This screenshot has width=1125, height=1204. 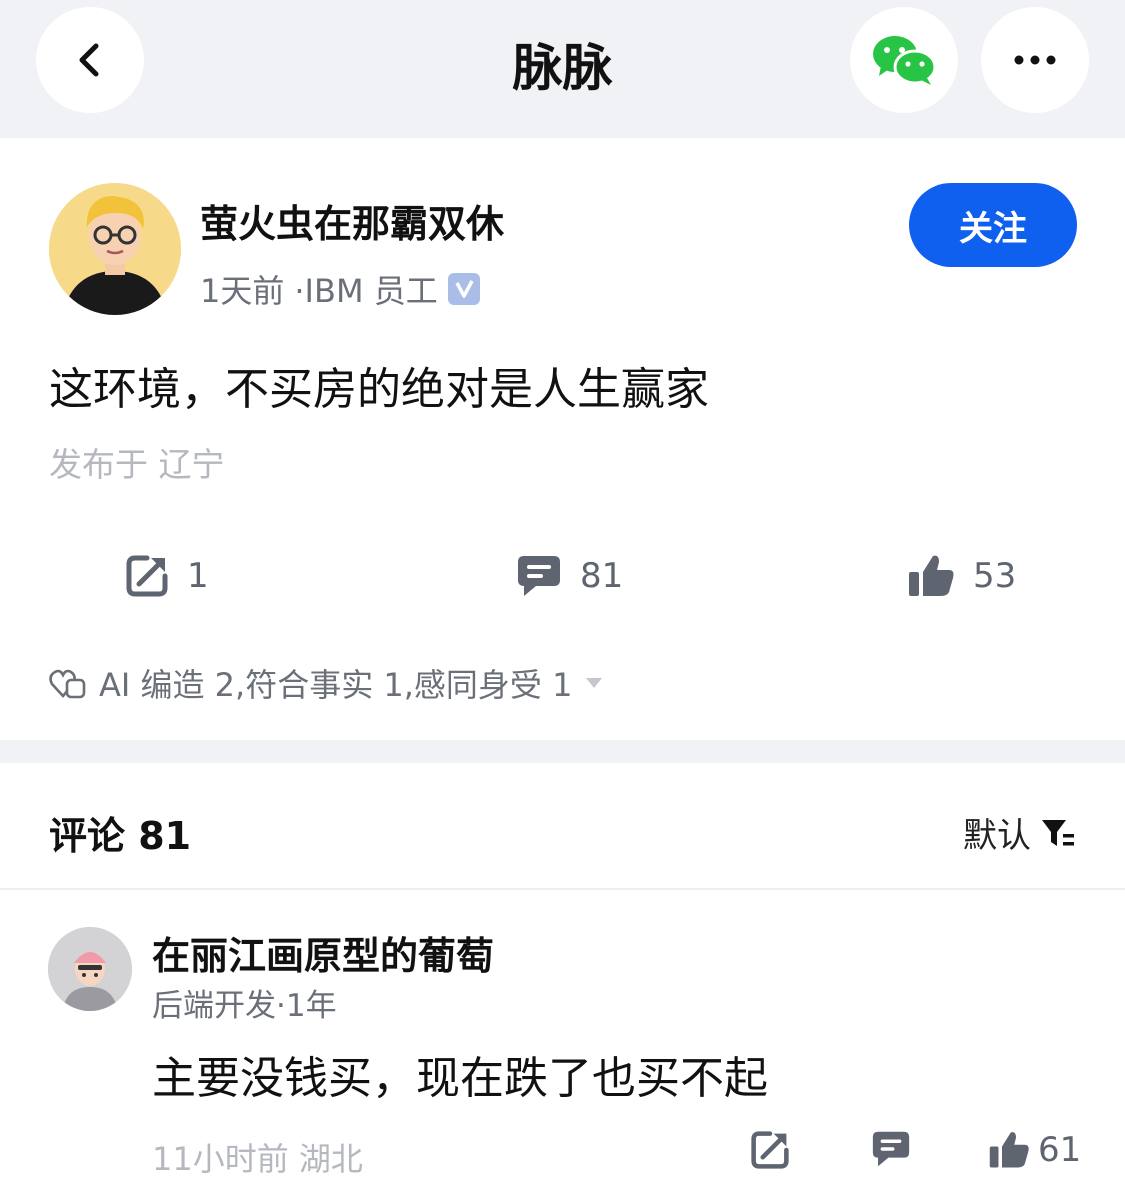 I want to click on wechat-icon, so click(x=905, y=60).